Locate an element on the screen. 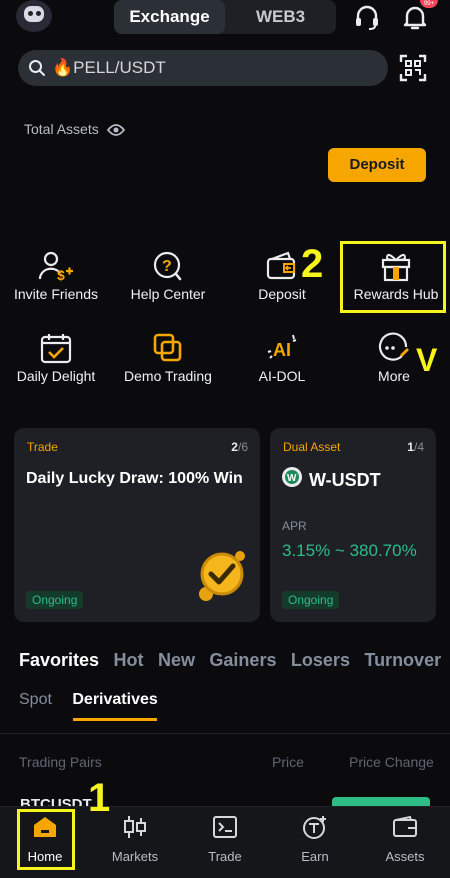  tab-new: New is located at coordinates (176, 660).